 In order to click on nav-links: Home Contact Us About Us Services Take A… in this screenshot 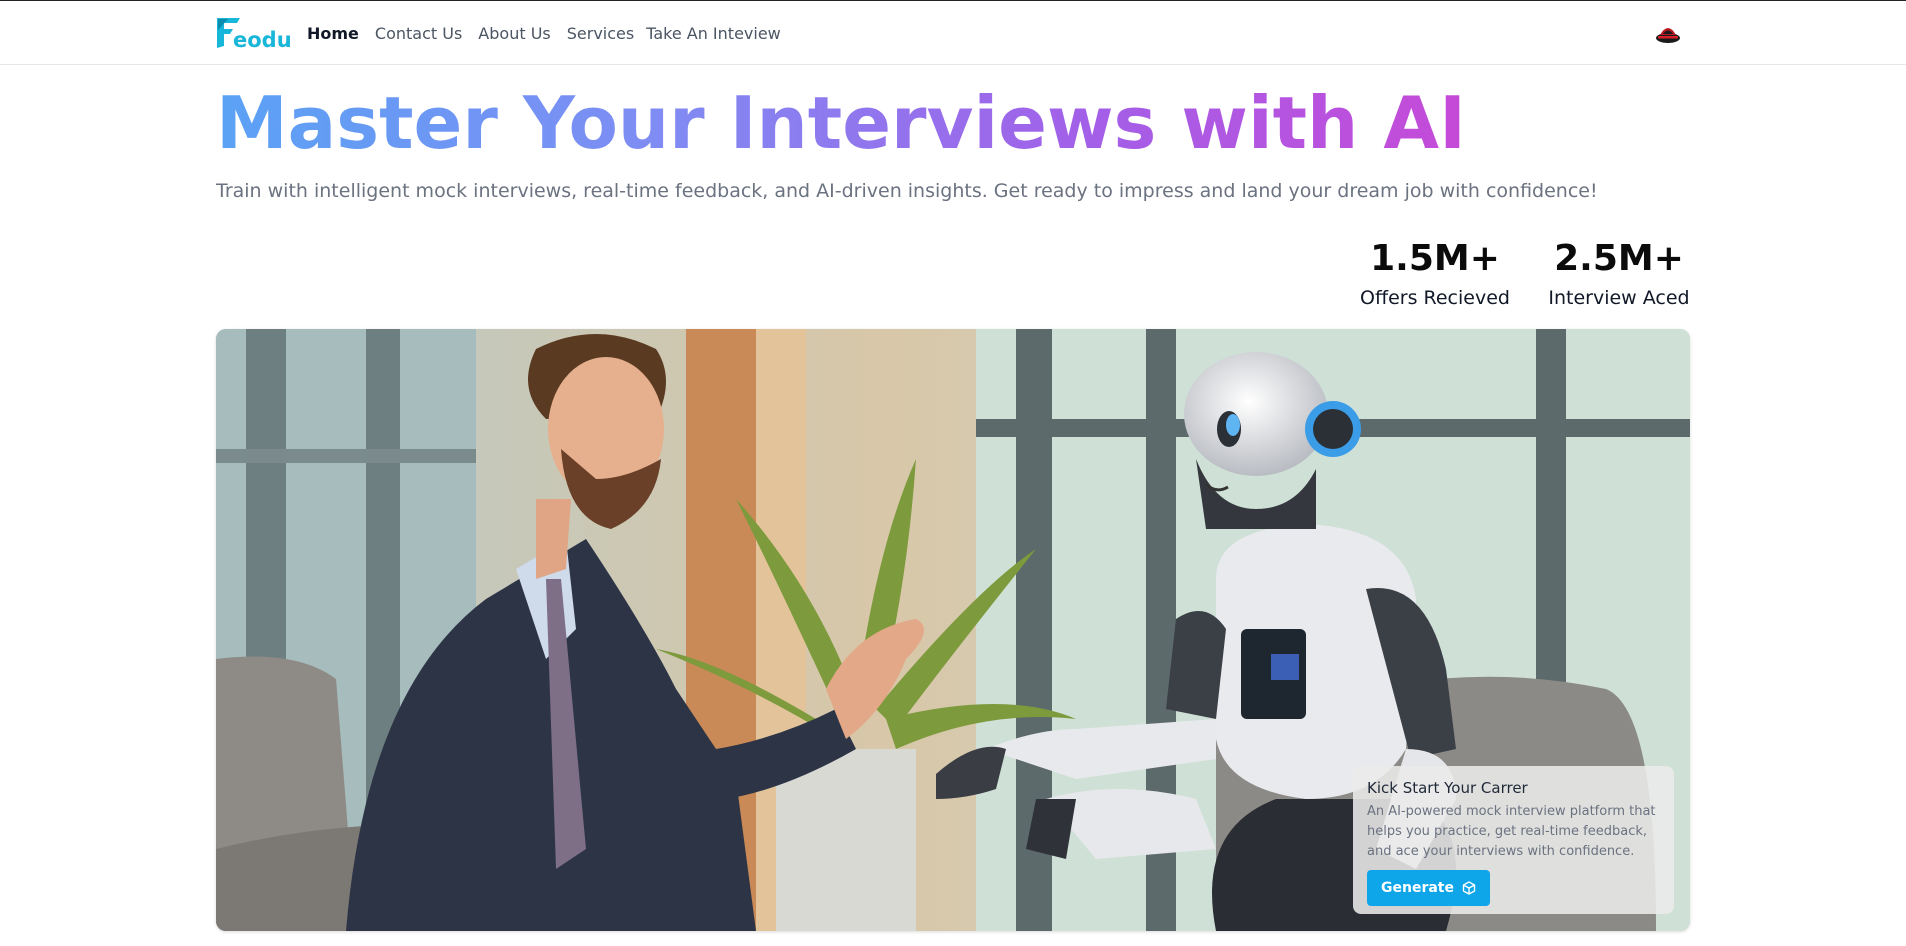, I will do `click(544, 33)`.